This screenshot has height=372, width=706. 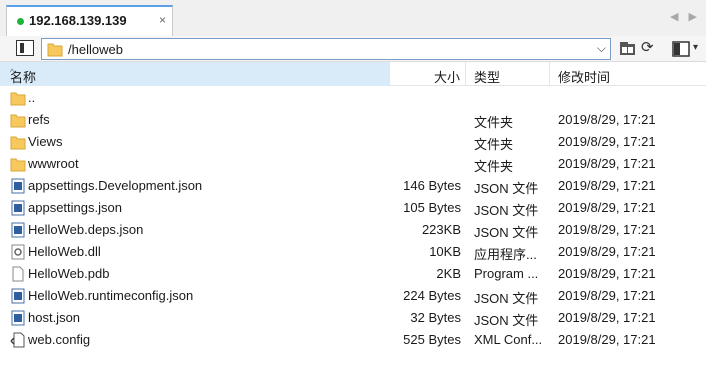 I want to click on file-size: 2KB, so click(x=448, y=273).